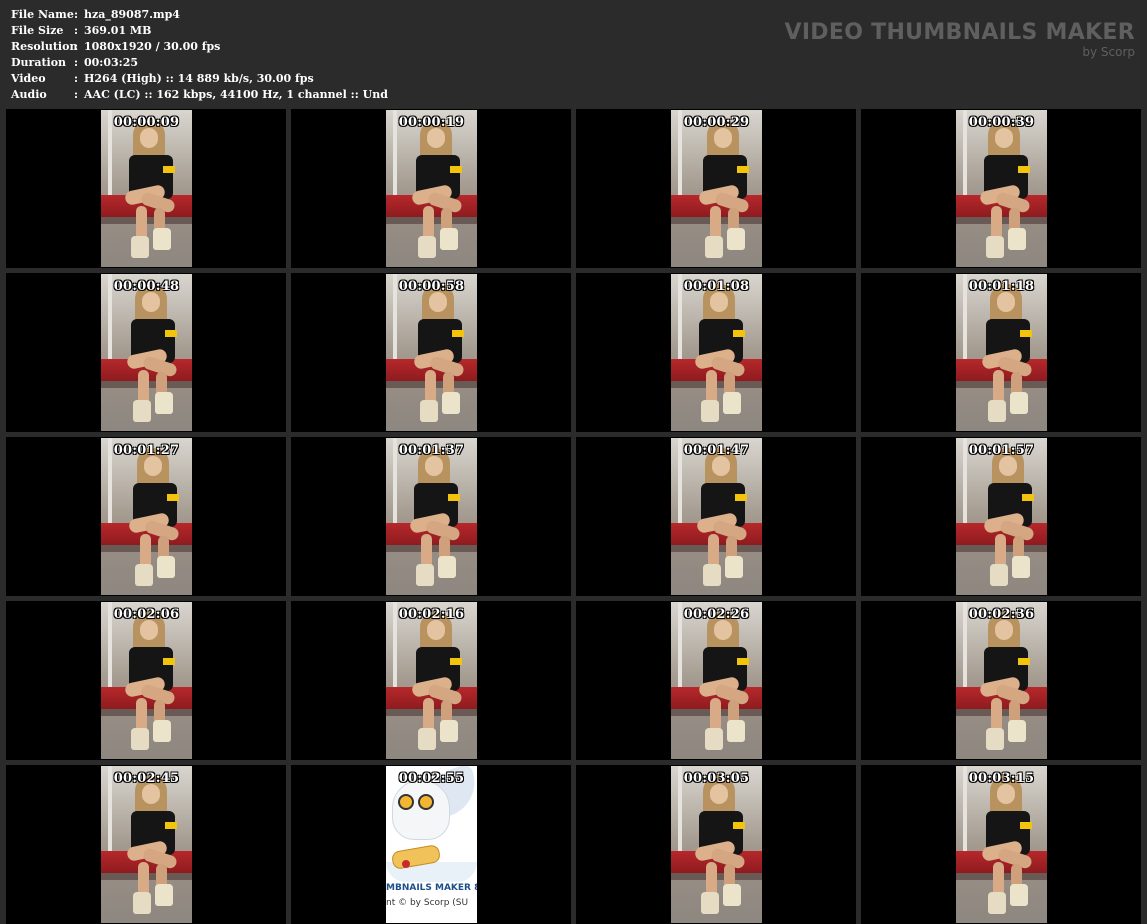 This screenshot has width=1147, height=924. I want to click on timestamp-label: 00:03:05, so click(716, 778).